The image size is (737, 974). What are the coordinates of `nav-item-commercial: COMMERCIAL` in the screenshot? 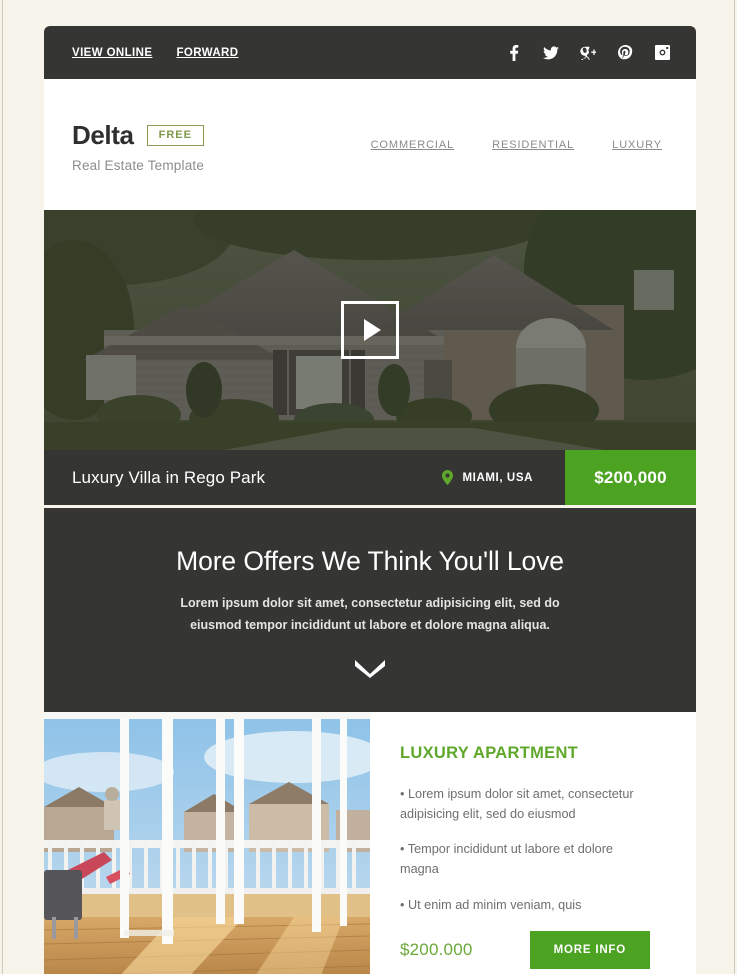 It's located at (413, 145).